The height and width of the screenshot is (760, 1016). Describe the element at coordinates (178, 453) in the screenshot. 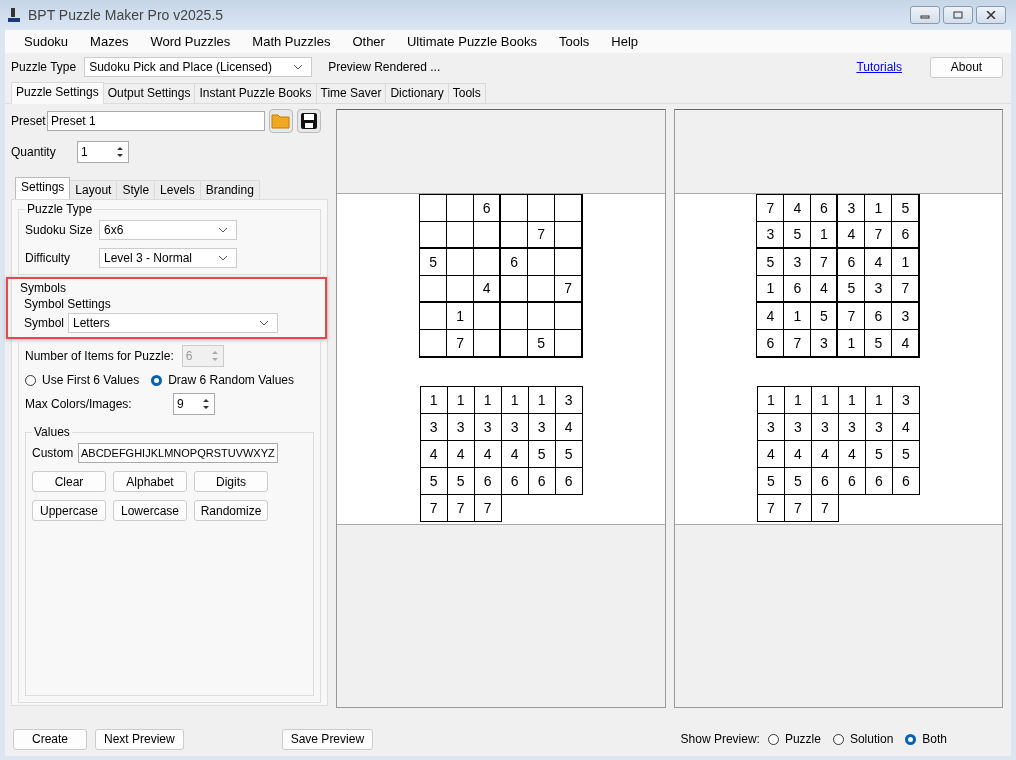

I see `custom-values-field: ABCDEFGHIJKLMNOPQRSTUVWXYZ` at that location.